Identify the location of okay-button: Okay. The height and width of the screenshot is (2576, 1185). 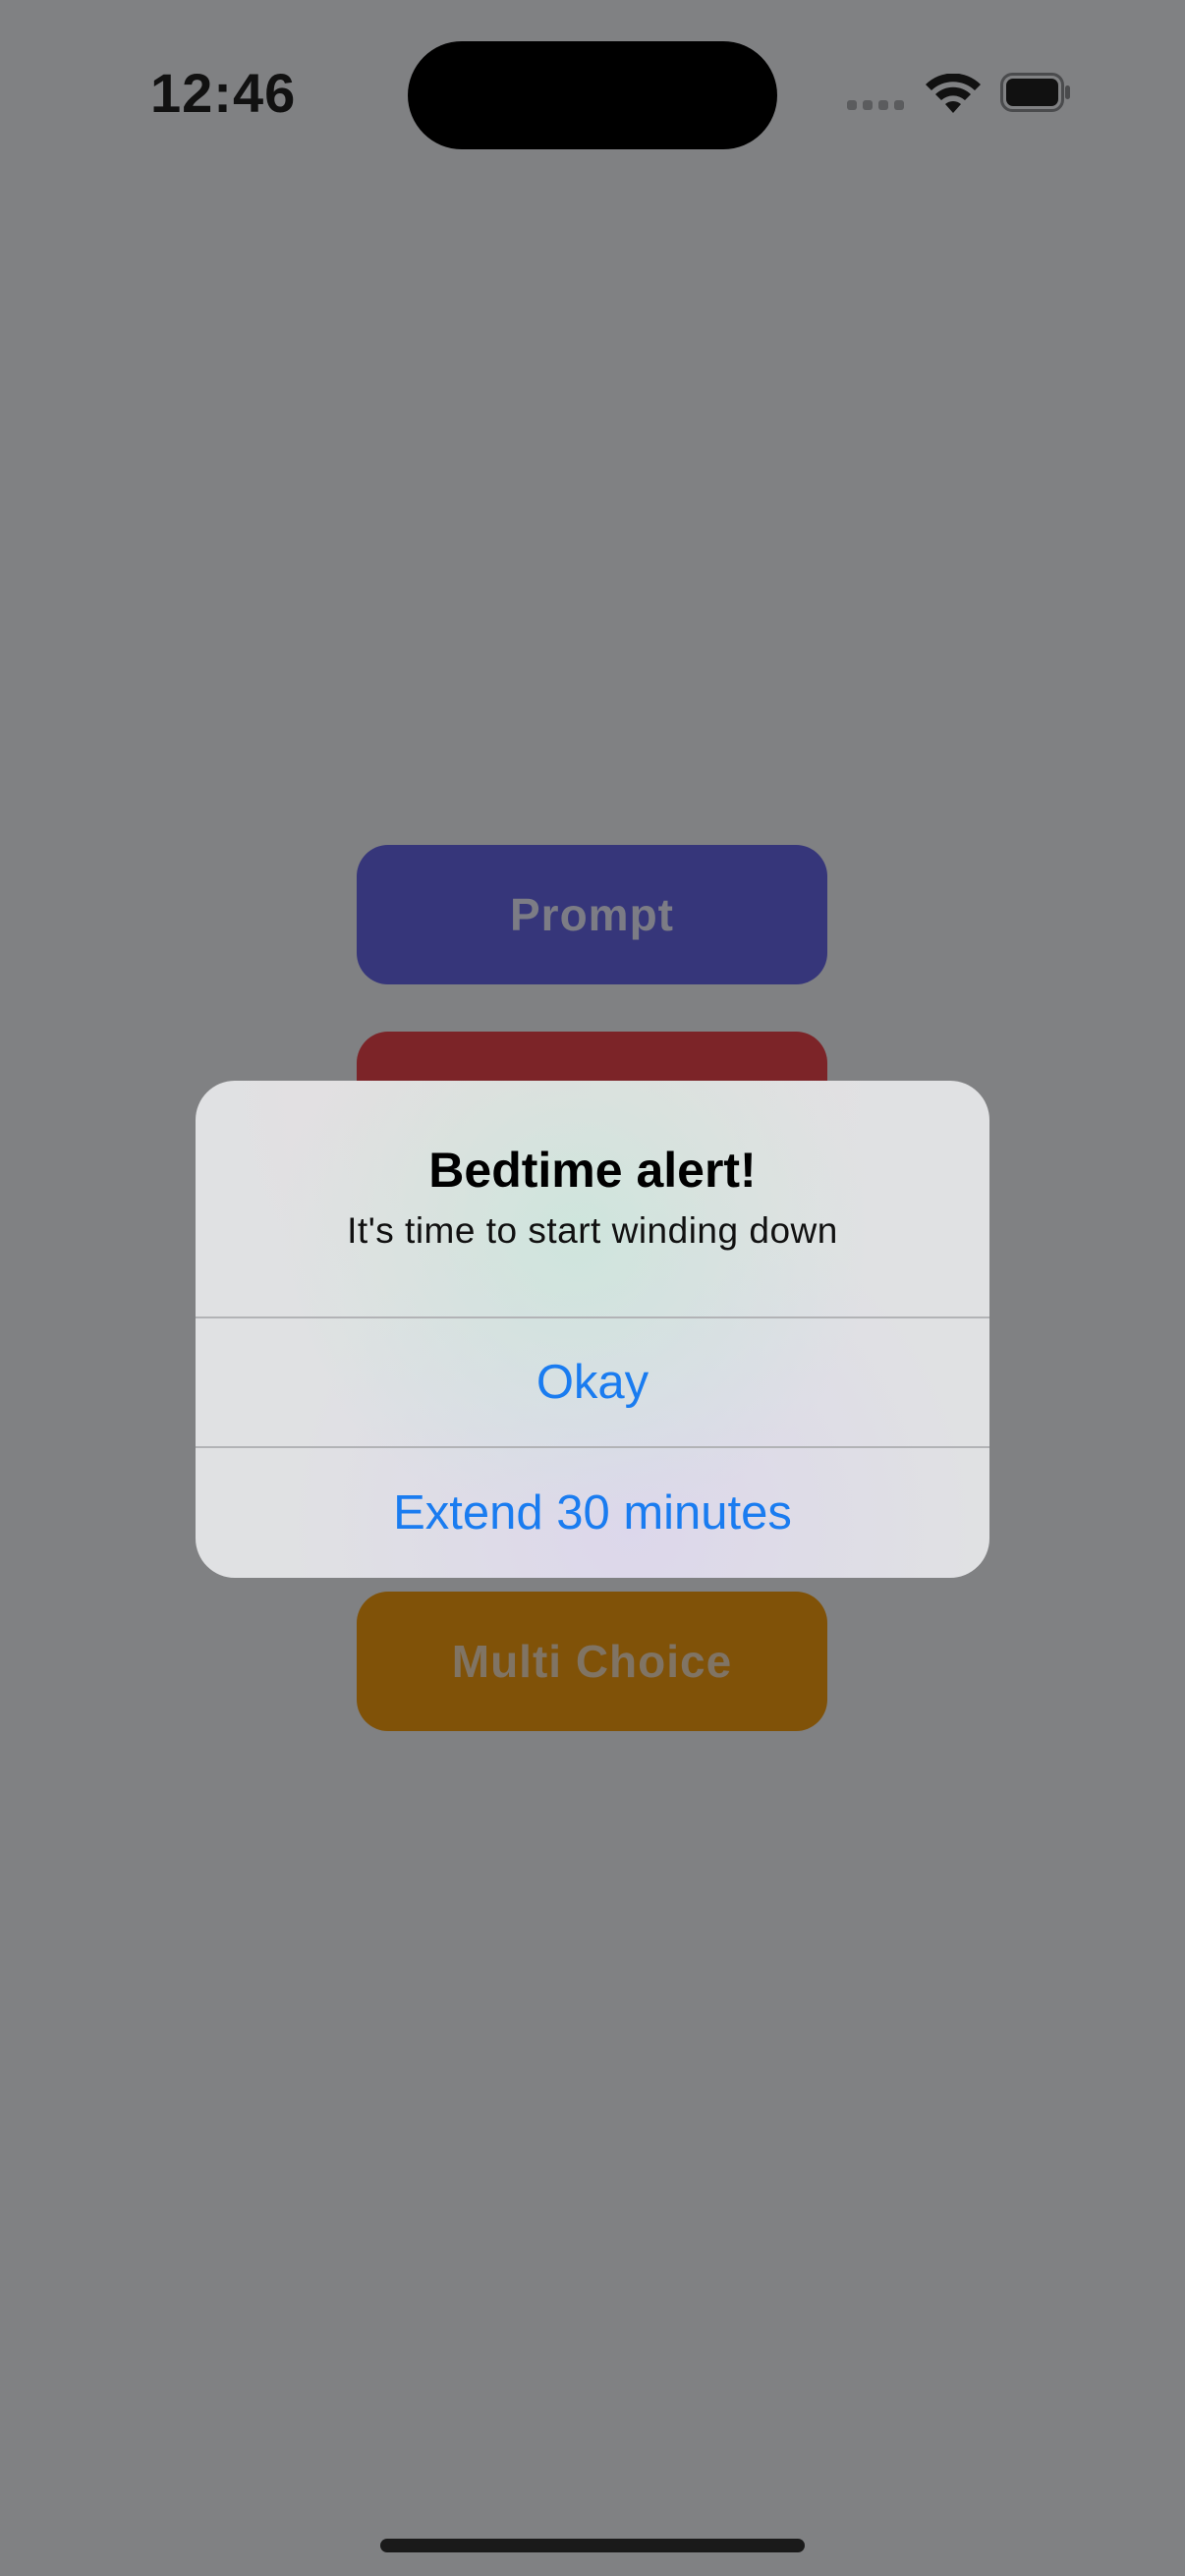
(592, 1381).